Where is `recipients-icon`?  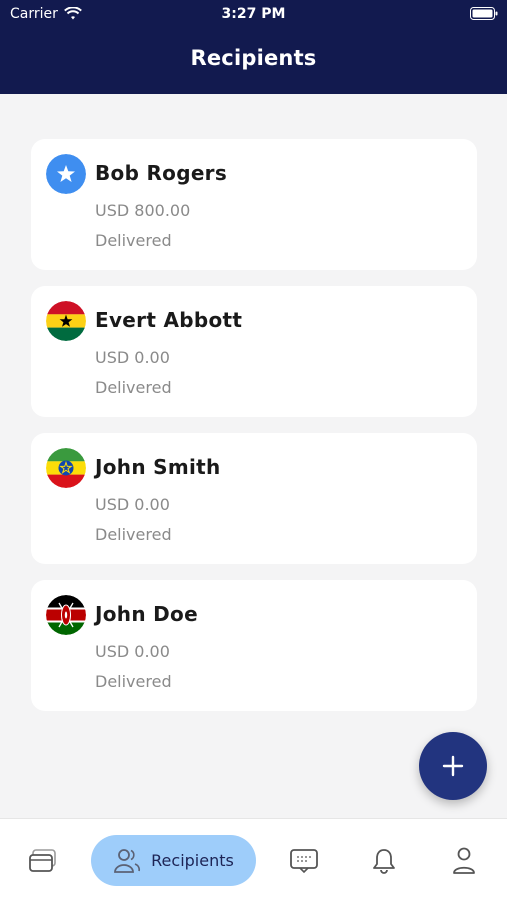 recipients-icon is located at coordinates (127, 860).